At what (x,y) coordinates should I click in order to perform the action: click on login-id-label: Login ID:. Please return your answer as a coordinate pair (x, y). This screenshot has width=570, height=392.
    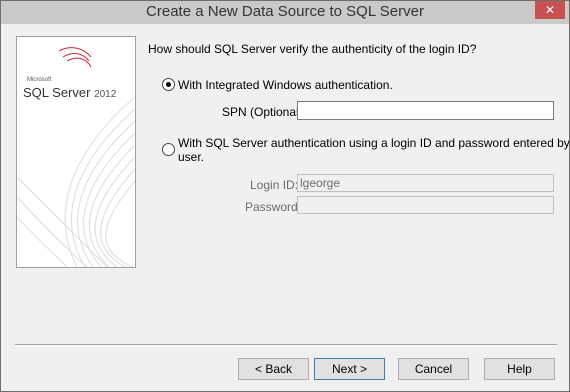
    Looking at the image, I should click on (274, 185).